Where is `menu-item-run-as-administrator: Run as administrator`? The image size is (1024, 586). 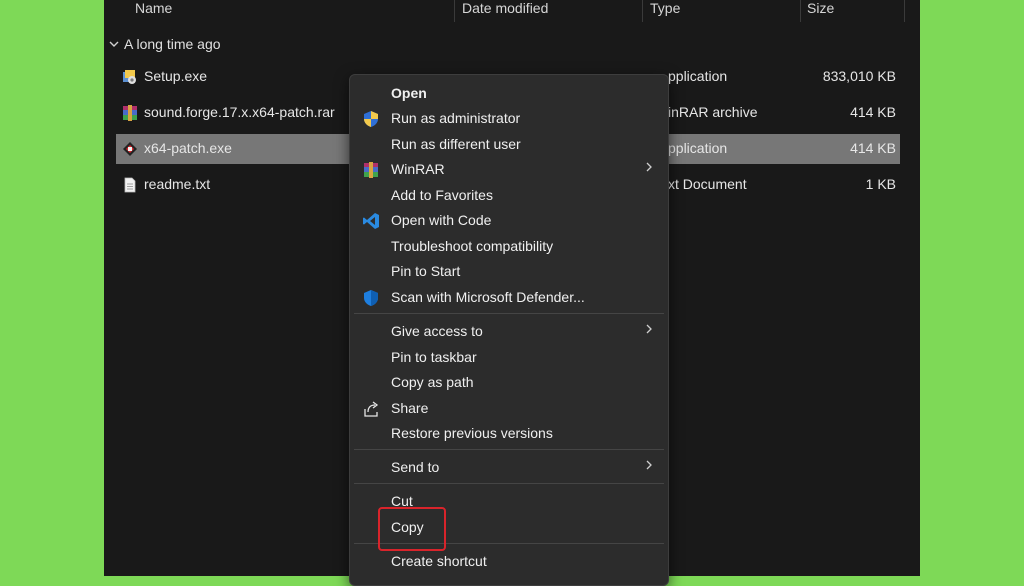 menu-item-run-as-administrator: Run as administrator is located at coordinates (509, 118).